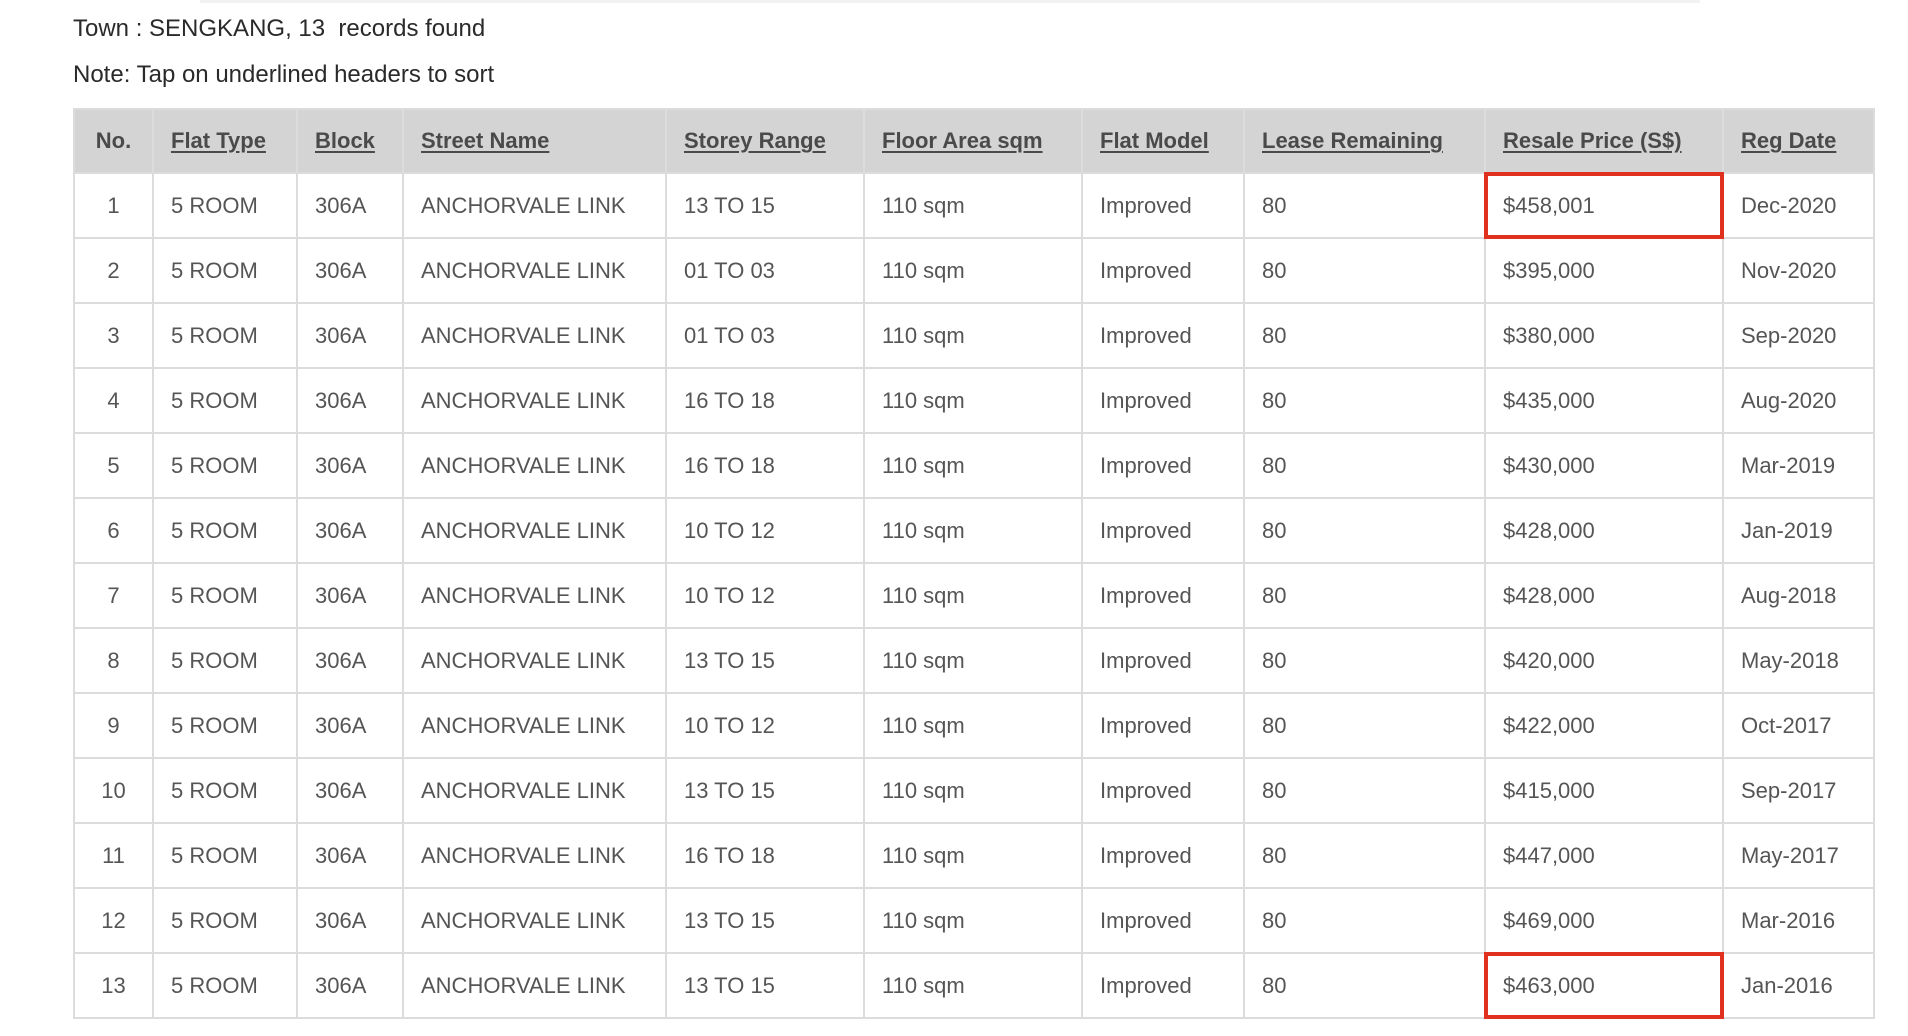 This screenshot has height=1036, width=1908. I want to click on column-header-resale-price: Resale Price (S$), so click(1604, 141).